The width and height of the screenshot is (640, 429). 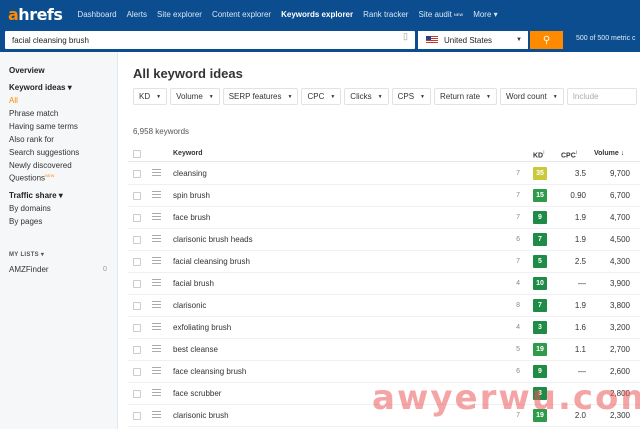 I want to click on filter-kd: KD ▼, so click(x=150, y=96).